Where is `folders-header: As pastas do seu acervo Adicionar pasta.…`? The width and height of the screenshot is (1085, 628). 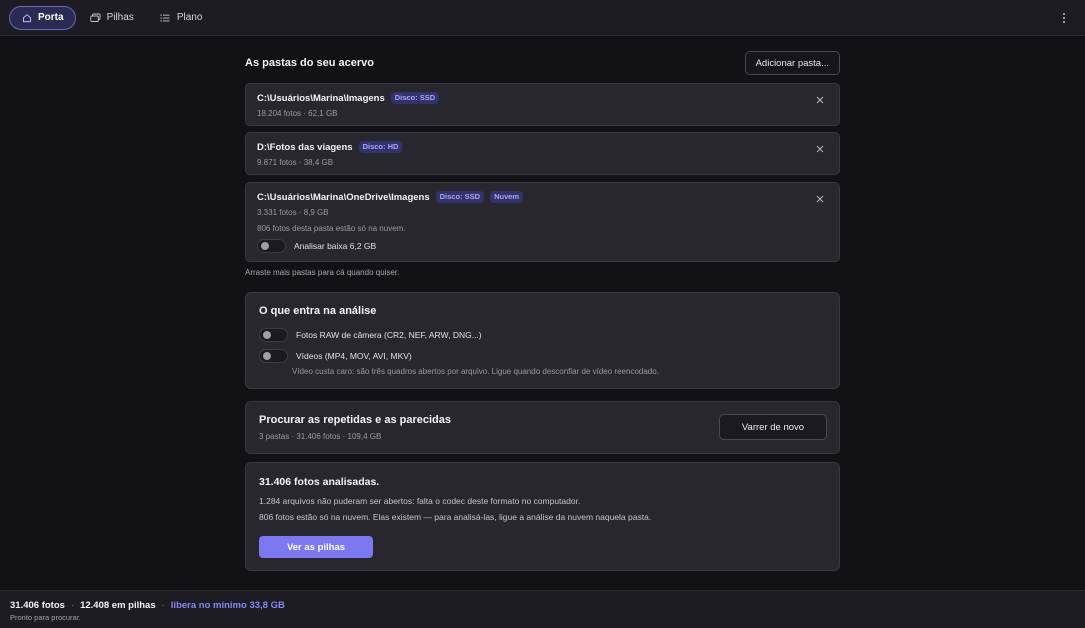
folders-header: As pastas do seu acervo Adicionar pasta.… is located at coordinates (542, 63).